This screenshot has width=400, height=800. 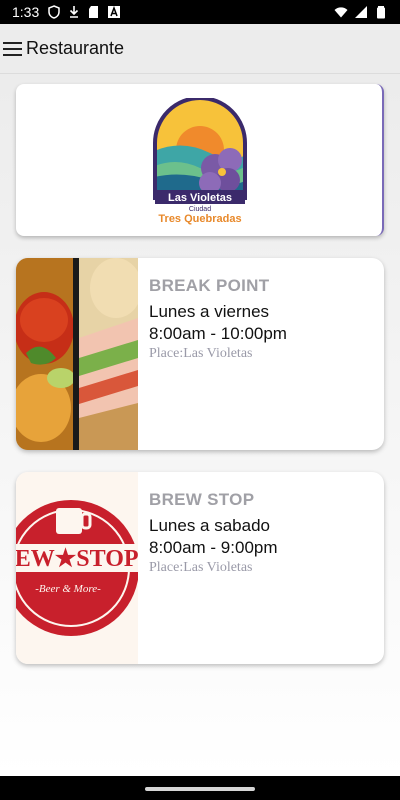 What do you see at coordinates (381, 12) in the screenshot?
I see `battery-icon` at bounding box center [381, 12].